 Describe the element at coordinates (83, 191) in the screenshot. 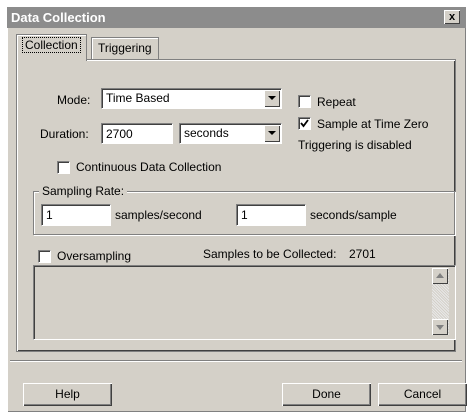

I see `sampling-rate-legend: Sampling Rate:` at that location.